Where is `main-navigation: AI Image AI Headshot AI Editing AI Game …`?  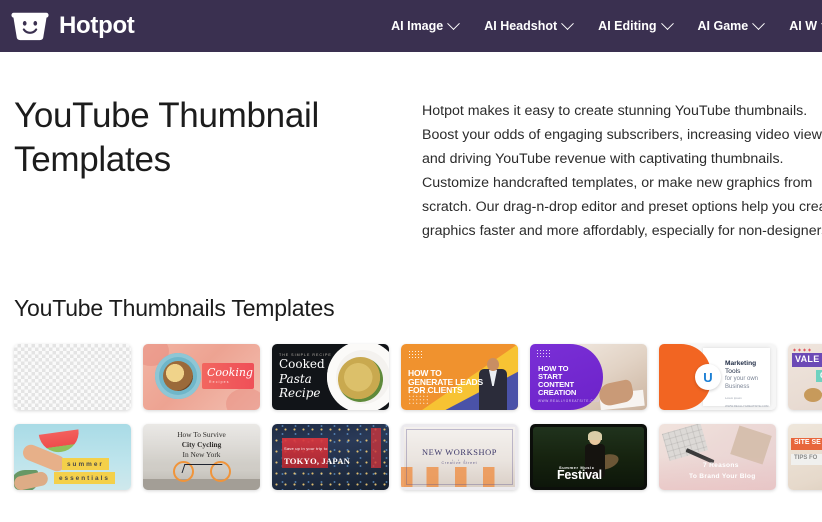 main-navigation: AI Image AI Headshot AI Editing AI Game … is located at coordinates (606, 24).